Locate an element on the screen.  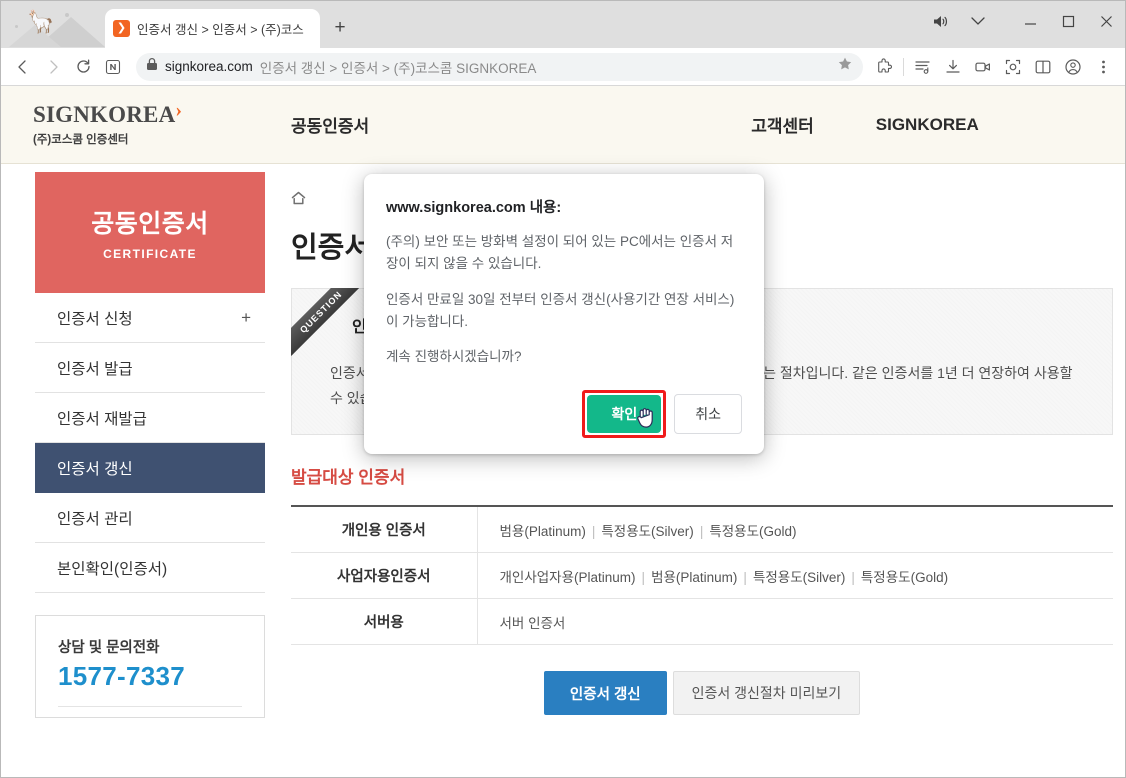
sidebar-item-label: 인증서 발급 is located at coordinates (95, 369).